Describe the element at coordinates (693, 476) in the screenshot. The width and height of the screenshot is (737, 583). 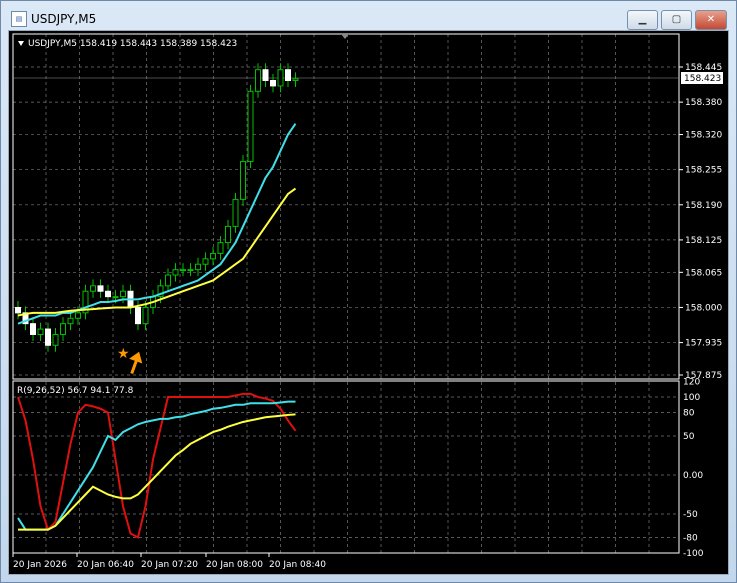
I see `indicator-tick-label: 0.00` at that location.